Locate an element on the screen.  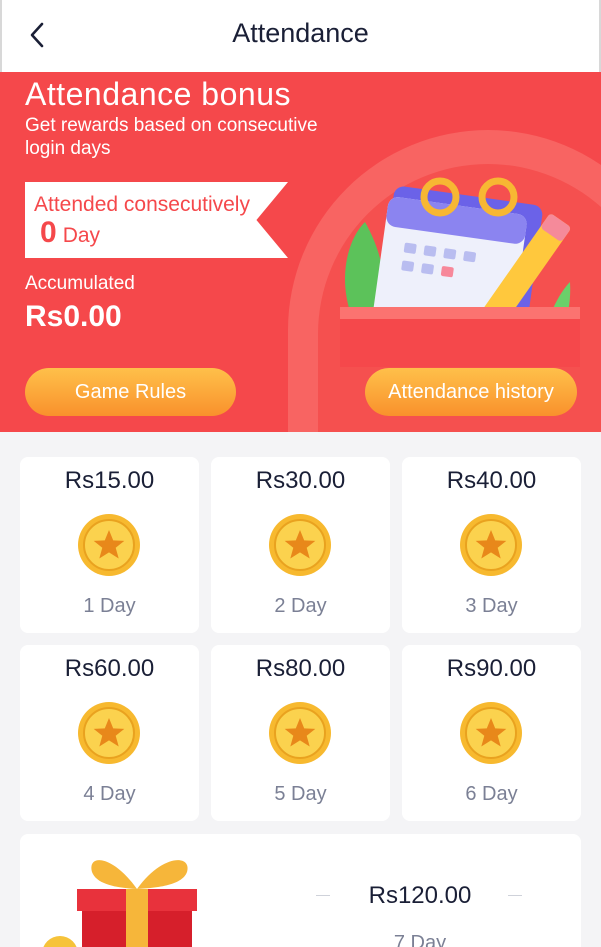
reward-card-day-6: Rs90.00 6 Day is located at coordinates (491, 733).